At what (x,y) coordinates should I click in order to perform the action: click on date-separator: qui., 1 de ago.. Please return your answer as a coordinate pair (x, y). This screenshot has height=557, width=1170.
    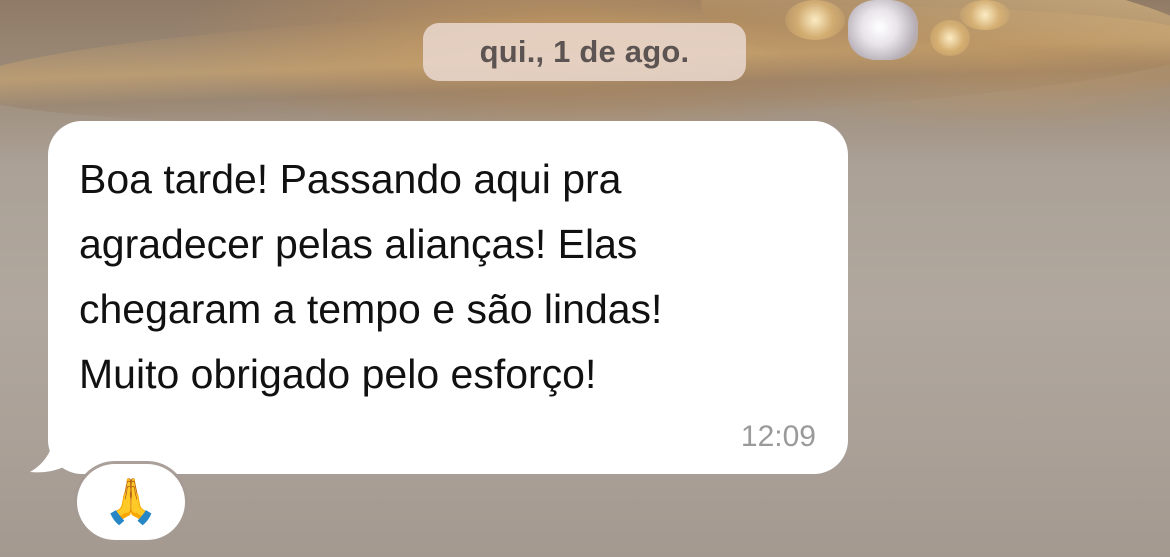
    Looking at the image, I should click on (584, 52).